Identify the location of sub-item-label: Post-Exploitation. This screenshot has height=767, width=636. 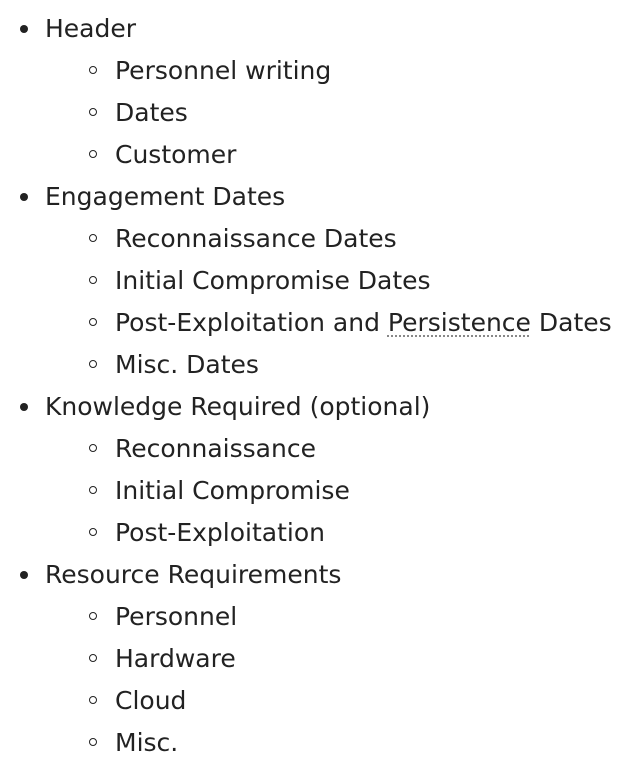
(220, 532).